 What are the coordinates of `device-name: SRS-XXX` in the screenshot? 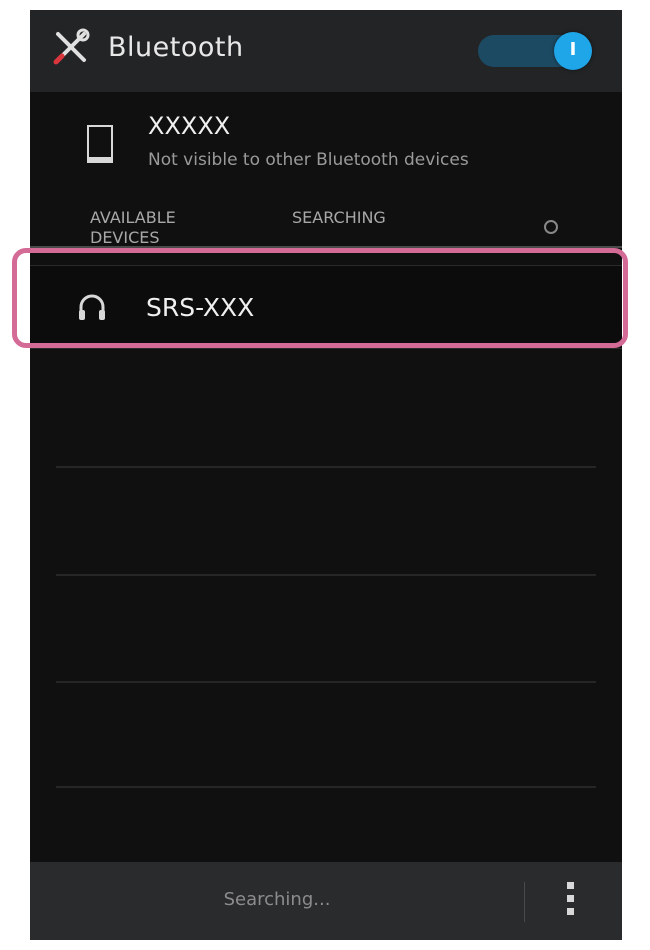 It's located at (200, 307).